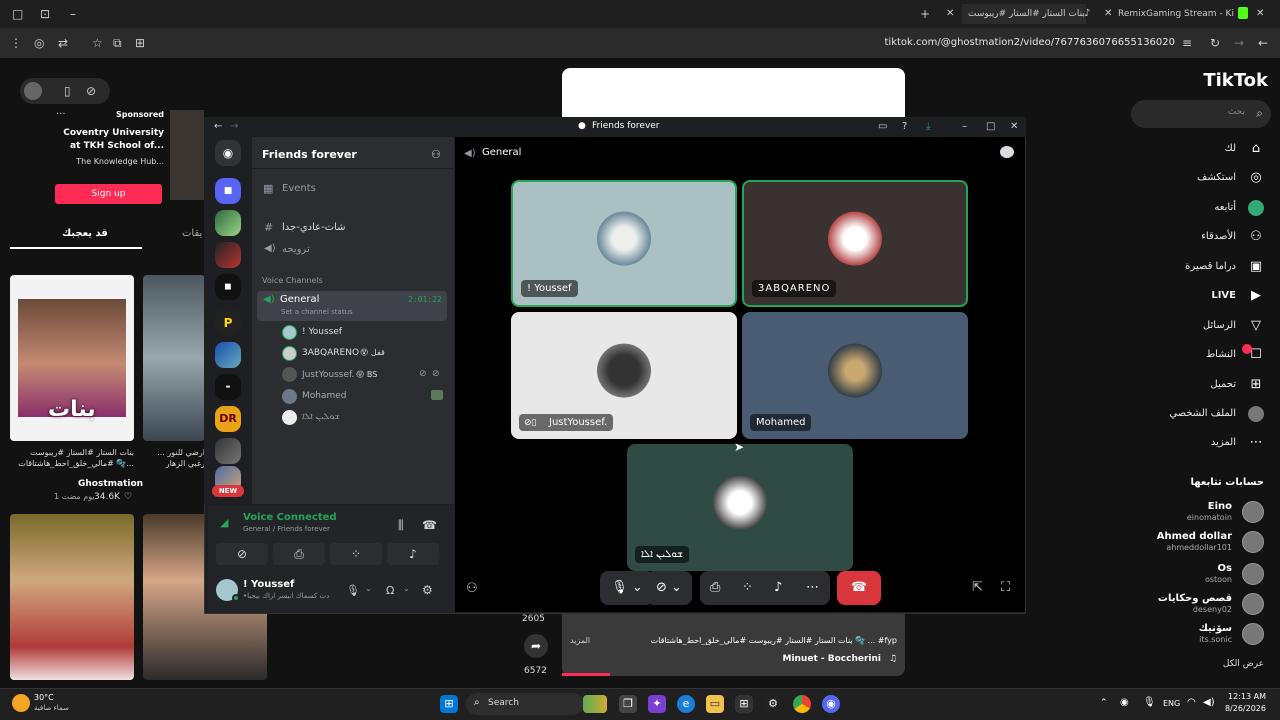 The width and height of the screenshot is (1280, 720). What do you see at coordinates (812, 588) in the screenshot?
I see `more-dots-icon: ⋯` at bounding box center [812, 588].